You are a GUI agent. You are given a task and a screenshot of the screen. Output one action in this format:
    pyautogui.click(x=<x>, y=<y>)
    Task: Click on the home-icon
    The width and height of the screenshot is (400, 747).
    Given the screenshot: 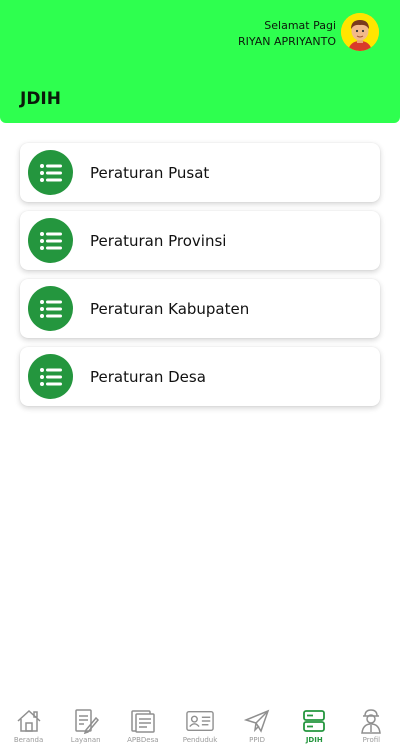 What is the action you would take?
    pyautogui.click(x=29, y=721)
    